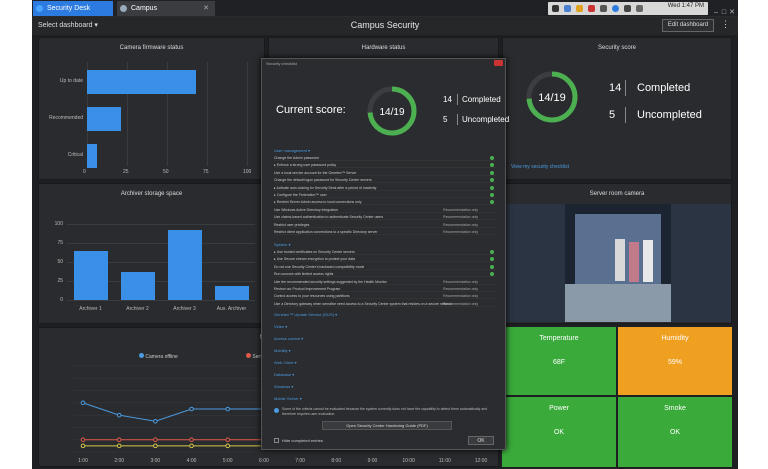 The height and width of the screenshot is (469, 768). I want to click on collapsed-section: Access control ▾, so click(288, 338).